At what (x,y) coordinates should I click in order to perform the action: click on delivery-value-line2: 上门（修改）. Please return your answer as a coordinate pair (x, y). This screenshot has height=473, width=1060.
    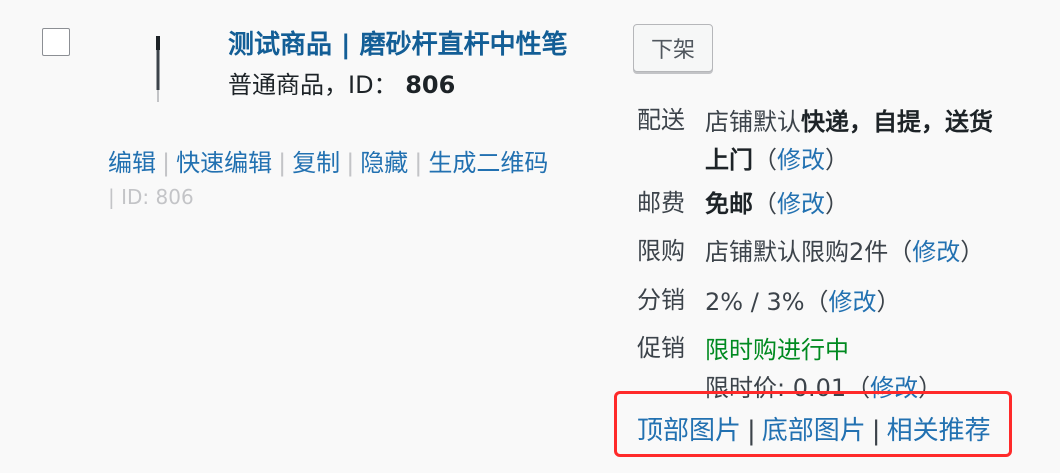
    Looking at the image, I should click on (777, 160).